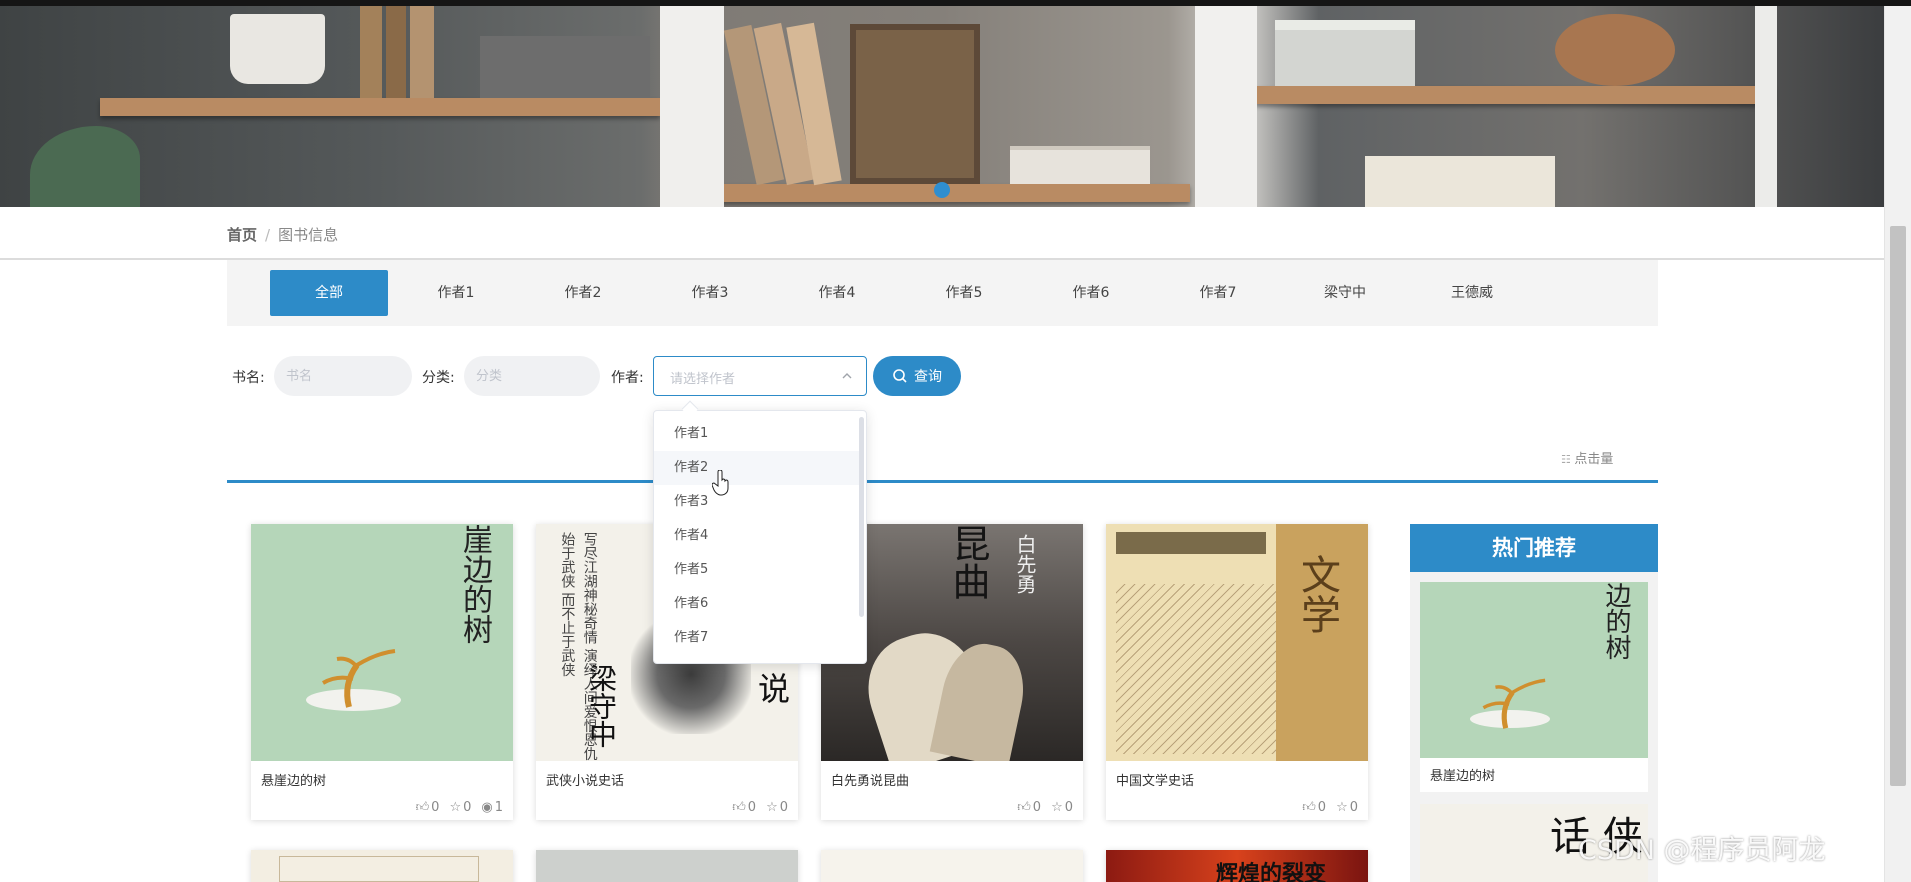 Image resolution: width=1911 pixels, height=882 pixels. What do you see at coordinates (1898, 506) in the screenshot?
I see `scrollbar-thumb` at bounding box center [1898, 506].